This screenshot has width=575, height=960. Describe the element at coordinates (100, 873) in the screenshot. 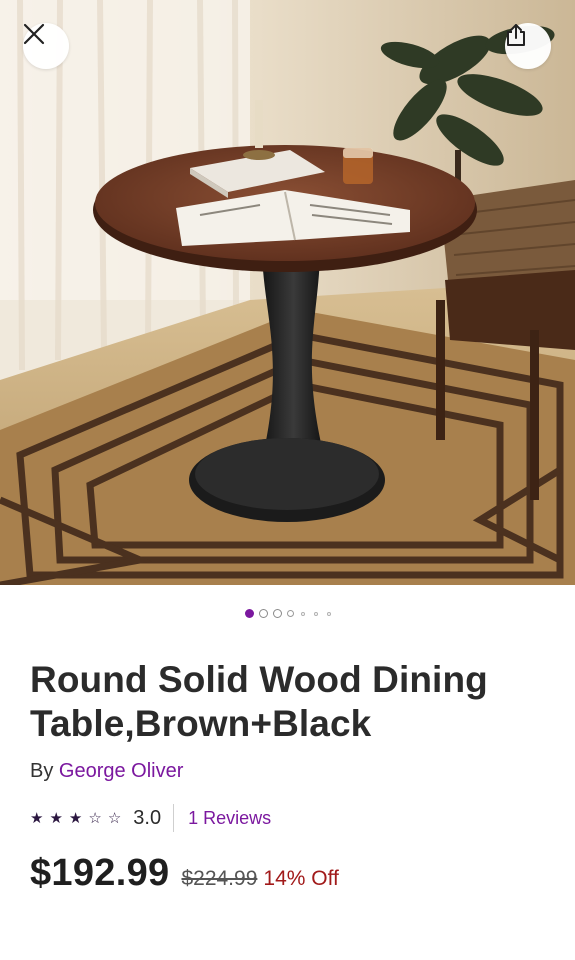

I see `current-price: $192.99` at that location.